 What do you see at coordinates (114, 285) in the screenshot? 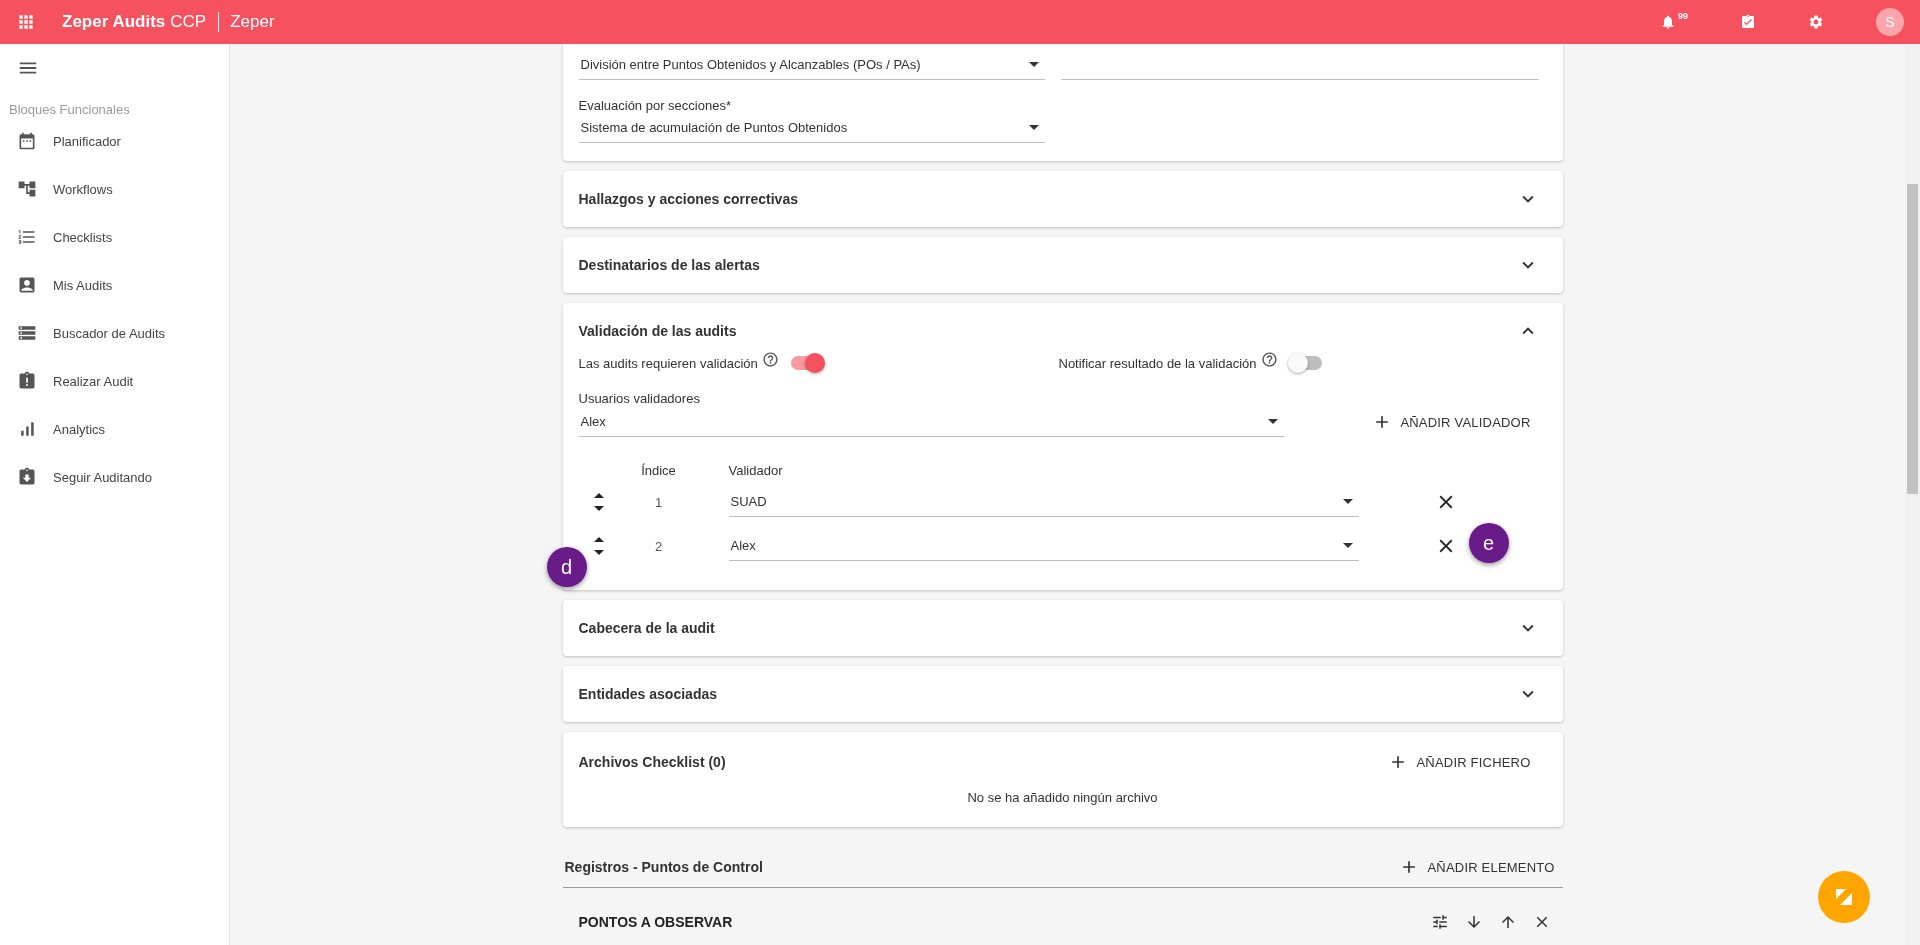
I see `sidebar-item: Mis Audits` at bounding box center [114, 285].